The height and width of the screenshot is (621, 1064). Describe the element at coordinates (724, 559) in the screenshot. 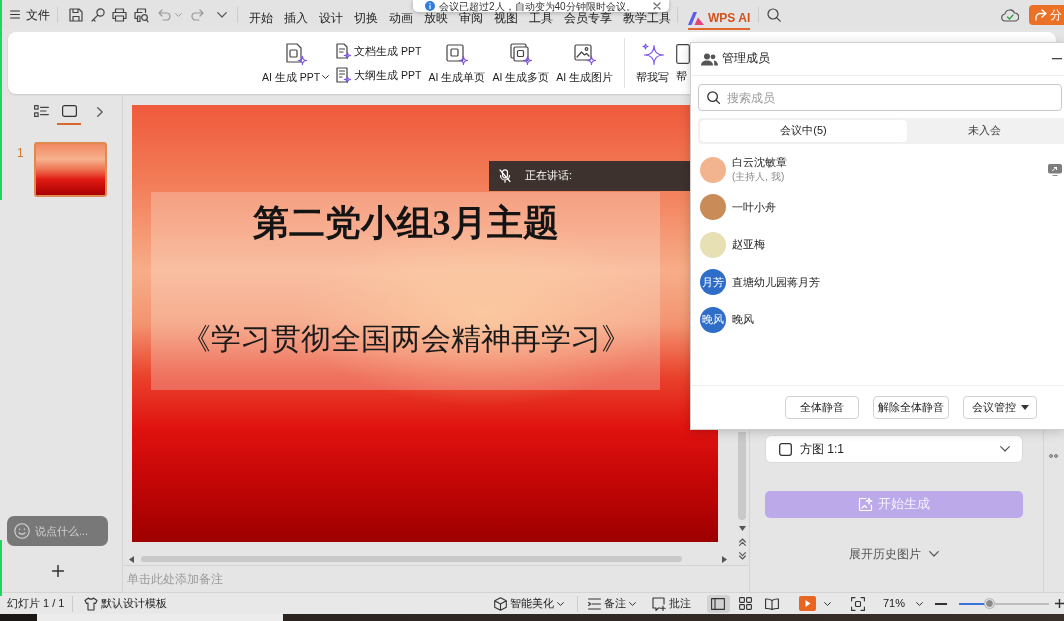

I see `scroll-right-icon` at that location.